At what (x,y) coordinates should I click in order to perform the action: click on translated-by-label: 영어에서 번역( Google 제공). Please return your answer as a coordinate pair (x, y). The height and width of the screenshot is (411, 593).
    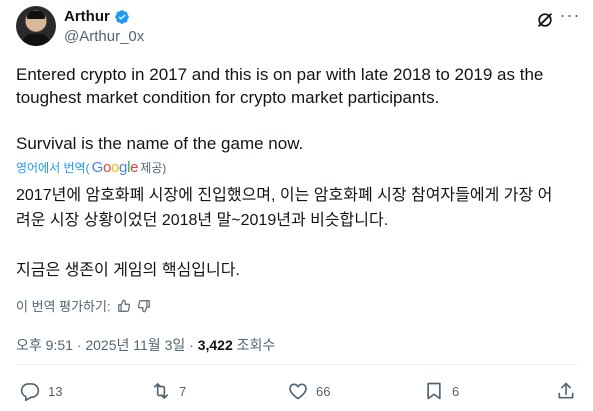
    Looking at the image, I should click on (91, 167).